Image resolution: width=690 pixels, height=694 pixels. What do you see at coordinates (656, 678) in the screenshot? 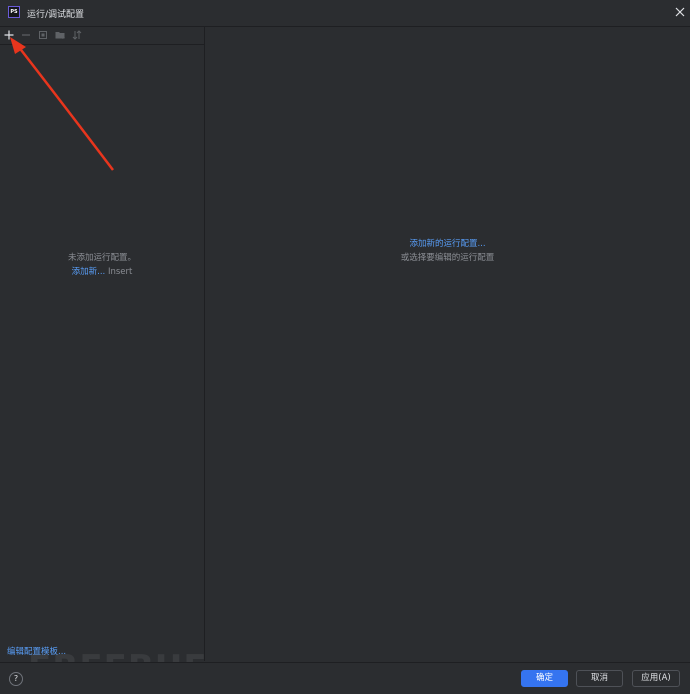
I see `apply-button: 应用(A)` at bounding box center [656, 678].